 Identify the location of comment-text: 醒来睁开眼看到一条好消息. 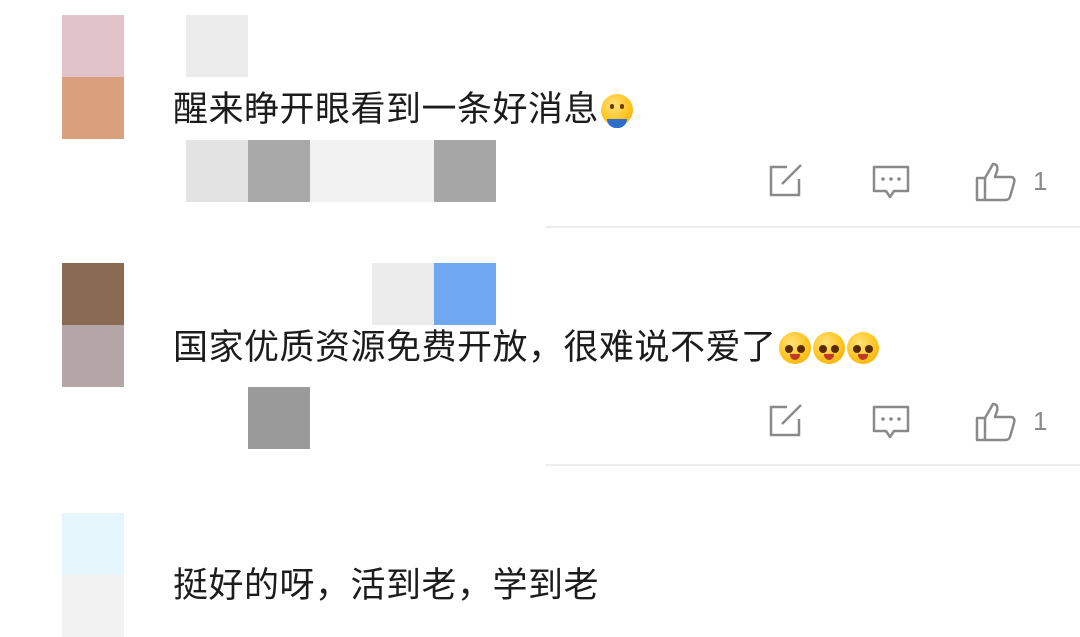
(403, 110).